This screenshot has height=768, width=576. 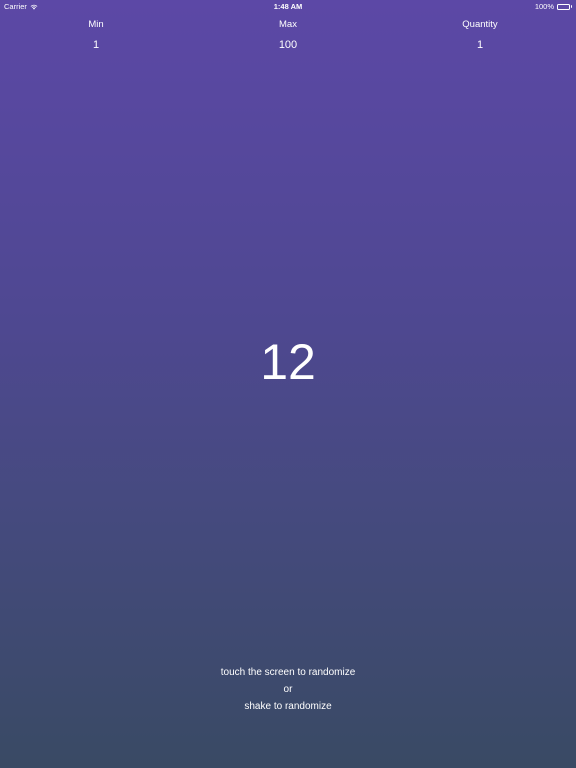 I want to click on status-bar: Carrier 1:48 AM 100%, so click(x=288, y=6).